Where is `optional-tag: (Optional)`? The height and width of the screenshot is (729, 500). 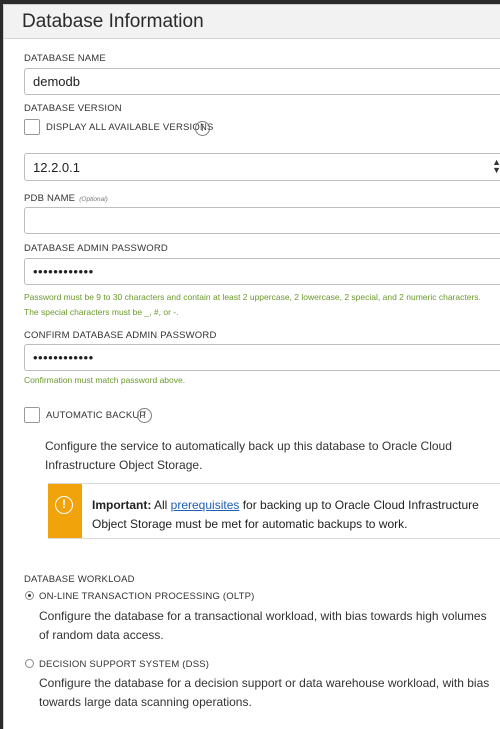
optional-tag: (Optional) is located at coordinates (93, 199).